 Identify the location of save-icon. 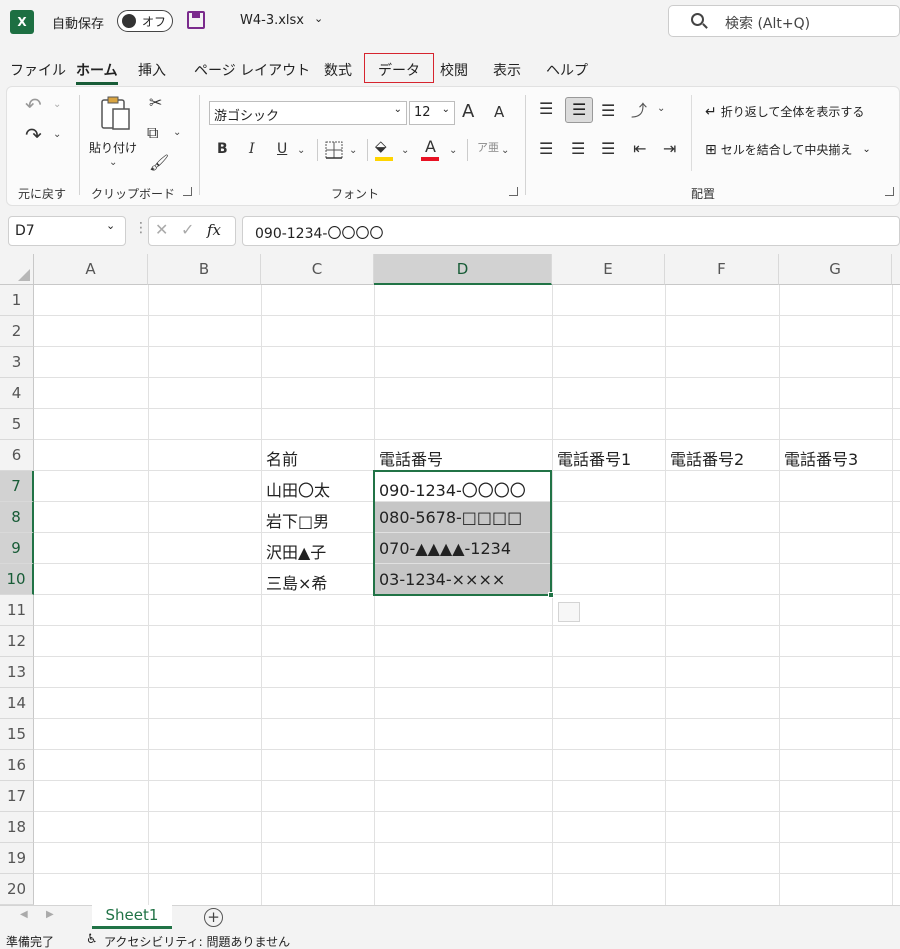
(196, 20).